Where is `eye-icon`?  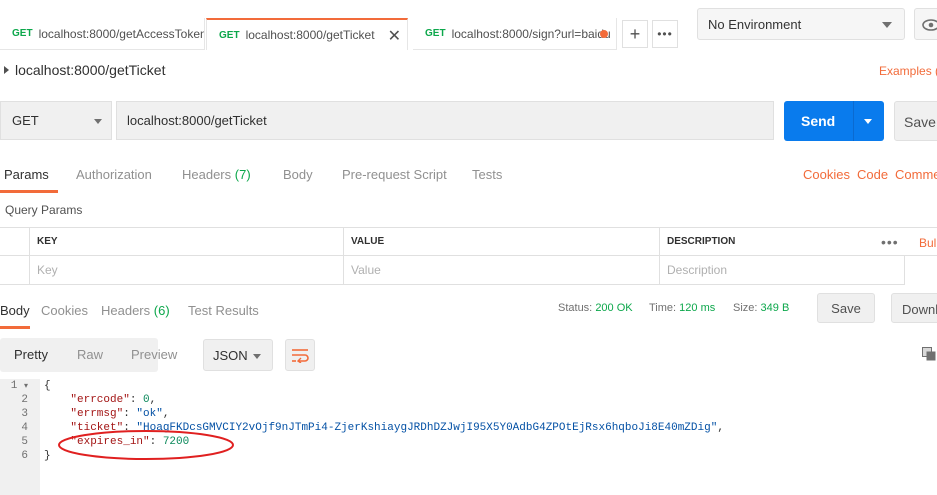
eye-icon is located at coordinates (929, 25).